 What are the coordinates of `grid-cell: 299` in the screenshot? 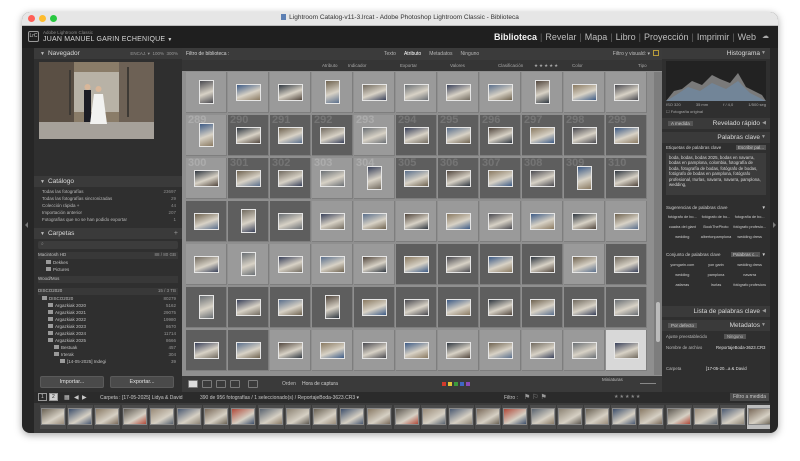 It's located at (626, 135).